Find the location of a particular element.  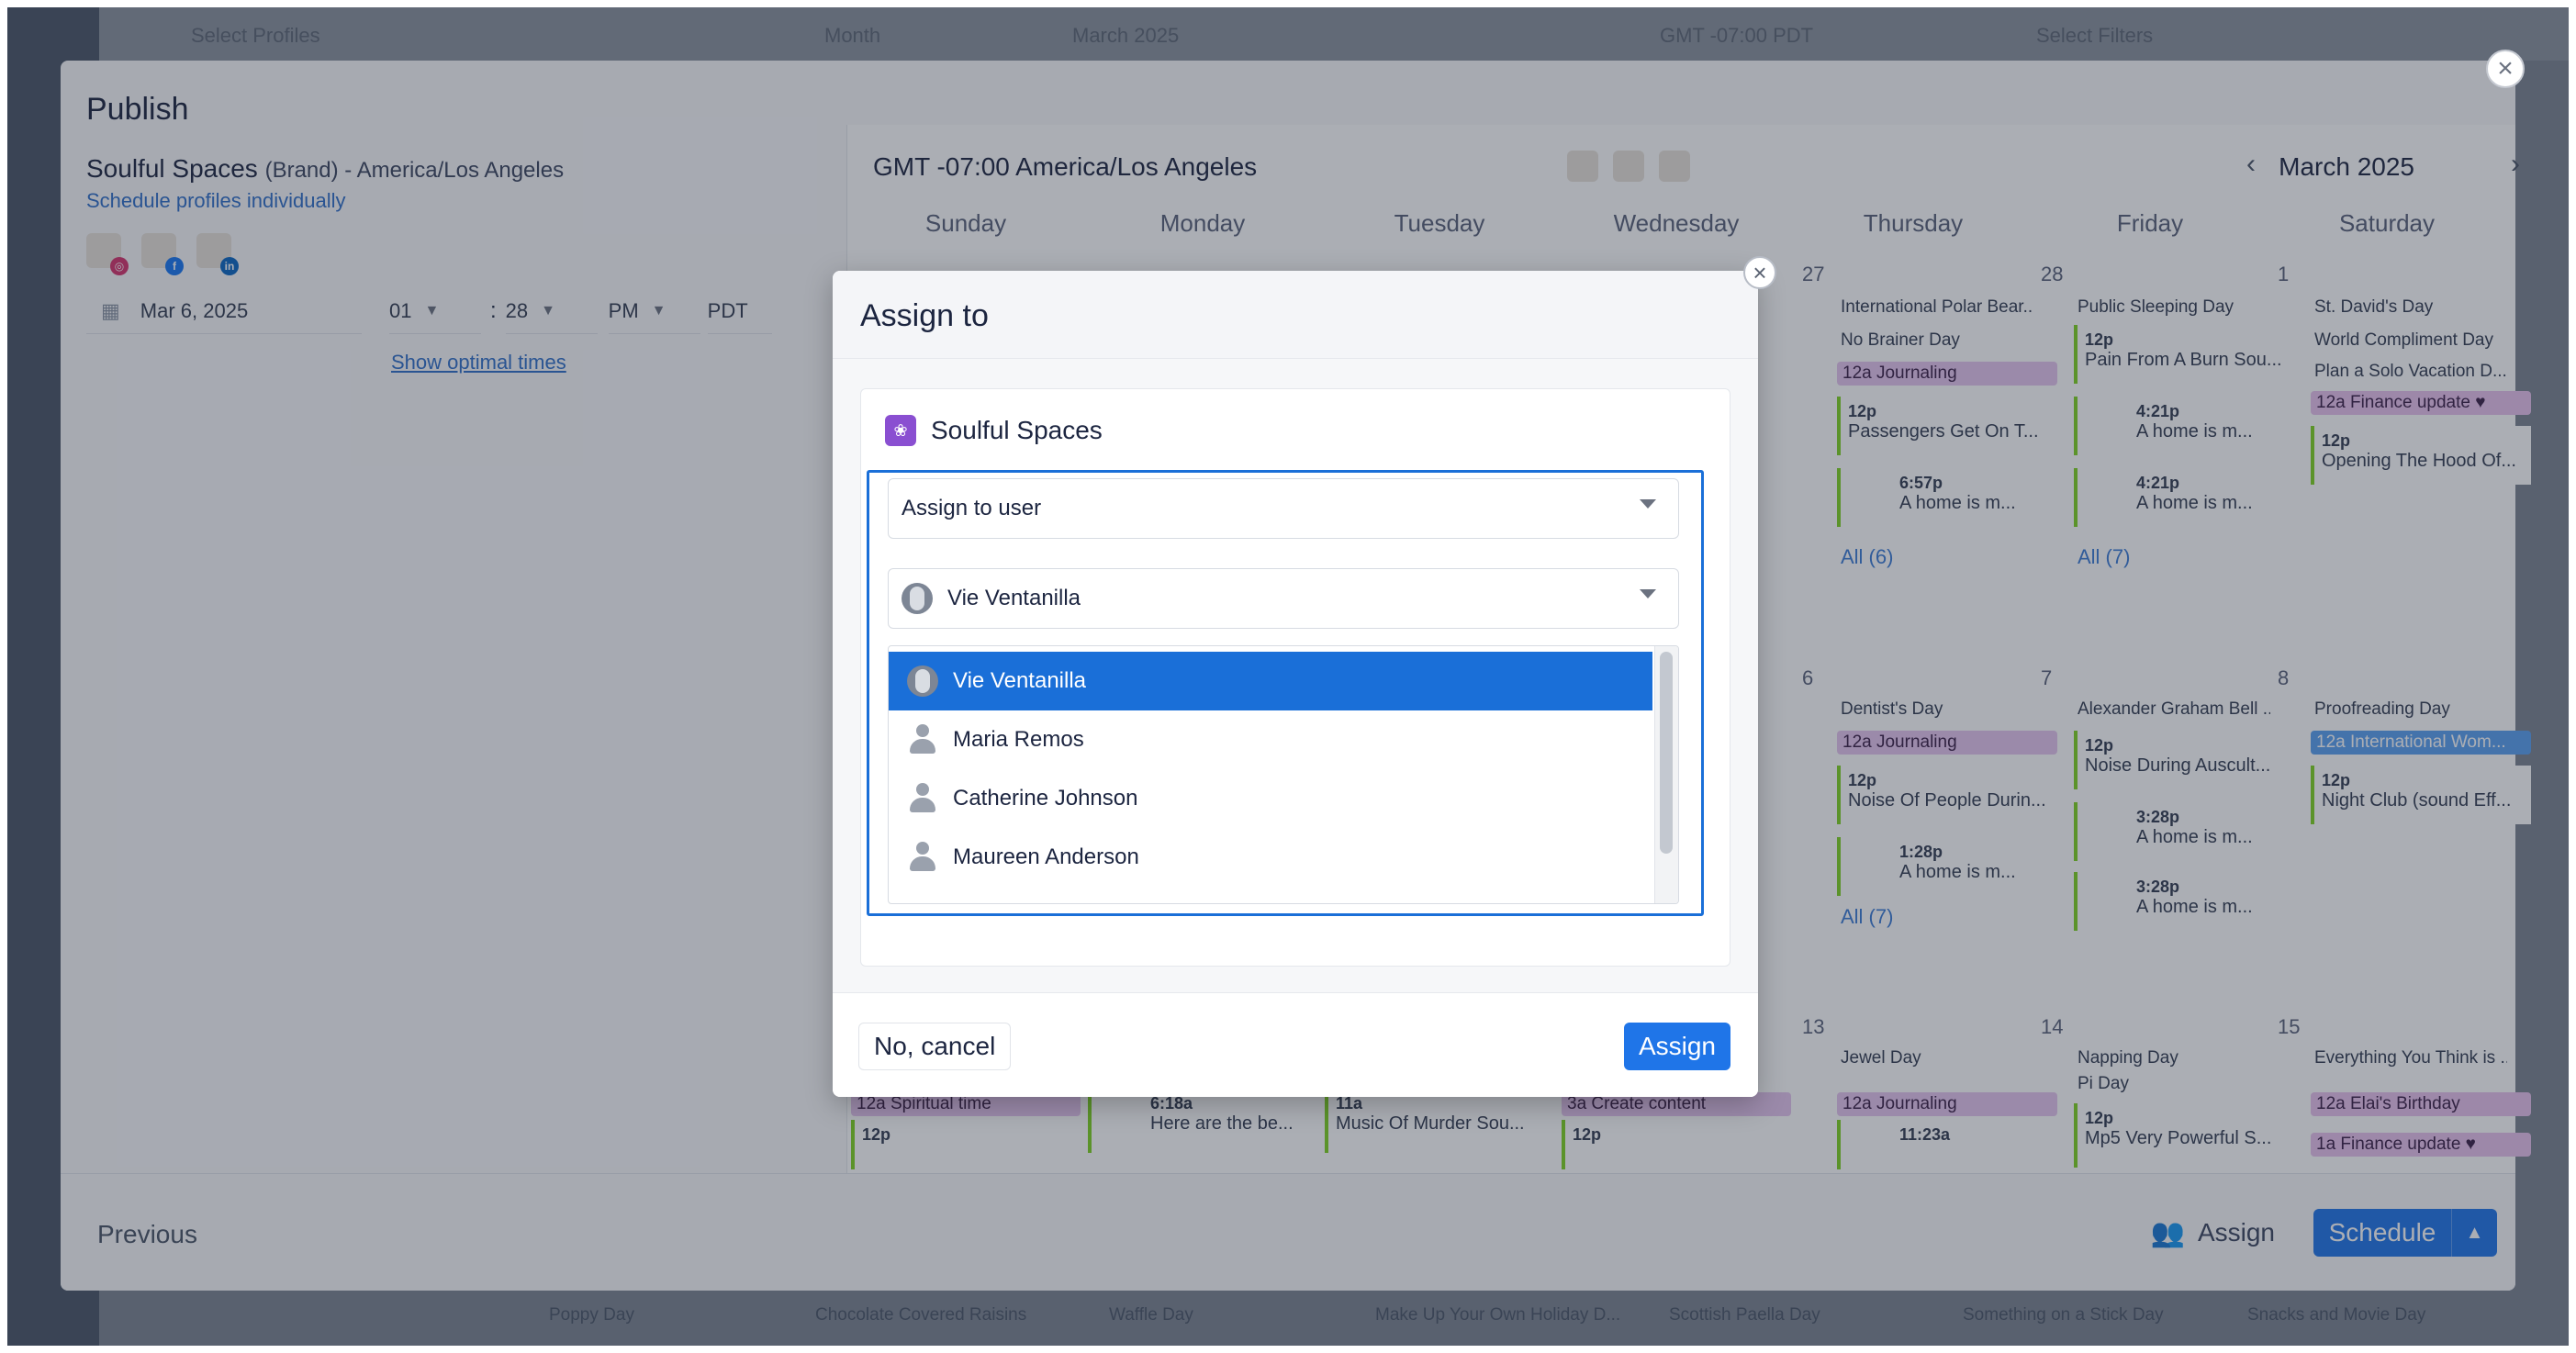

user-option-maria-remos: Maria Remos is located at coordinates (1270, 739).